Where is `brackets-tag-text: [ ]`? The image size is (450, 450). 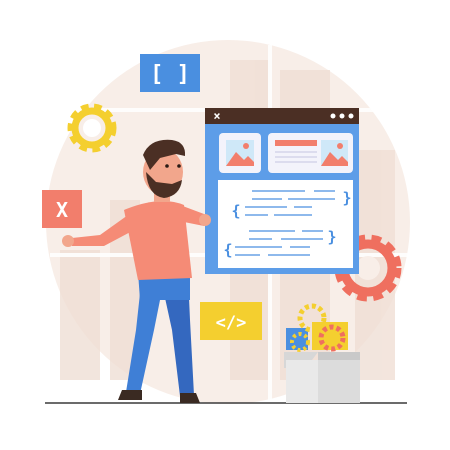 brackets-tag-text: [ ] is located at coordinates (170, 74).